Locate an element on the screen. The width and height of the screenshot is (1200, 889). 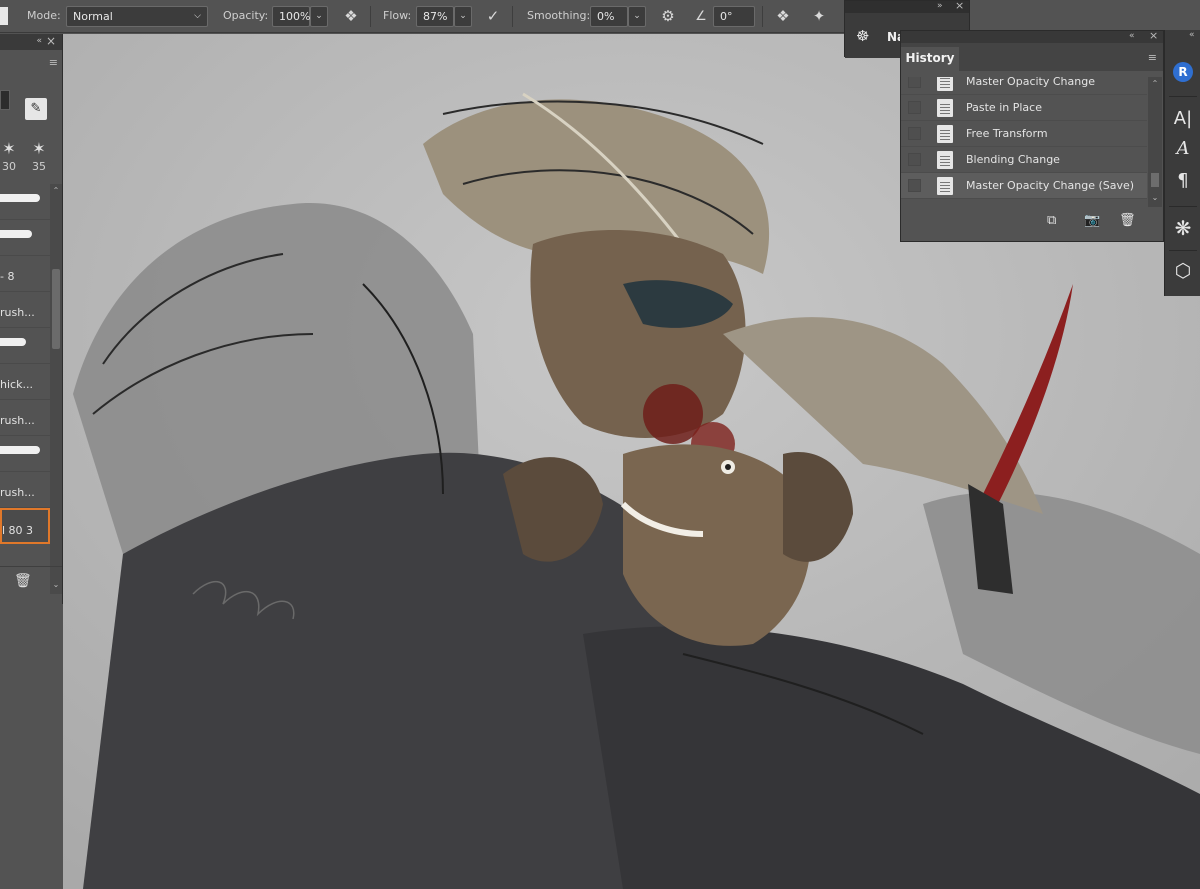
history-footer: ⧉ 📷 🗑 is located at coordinates (1032, 221).